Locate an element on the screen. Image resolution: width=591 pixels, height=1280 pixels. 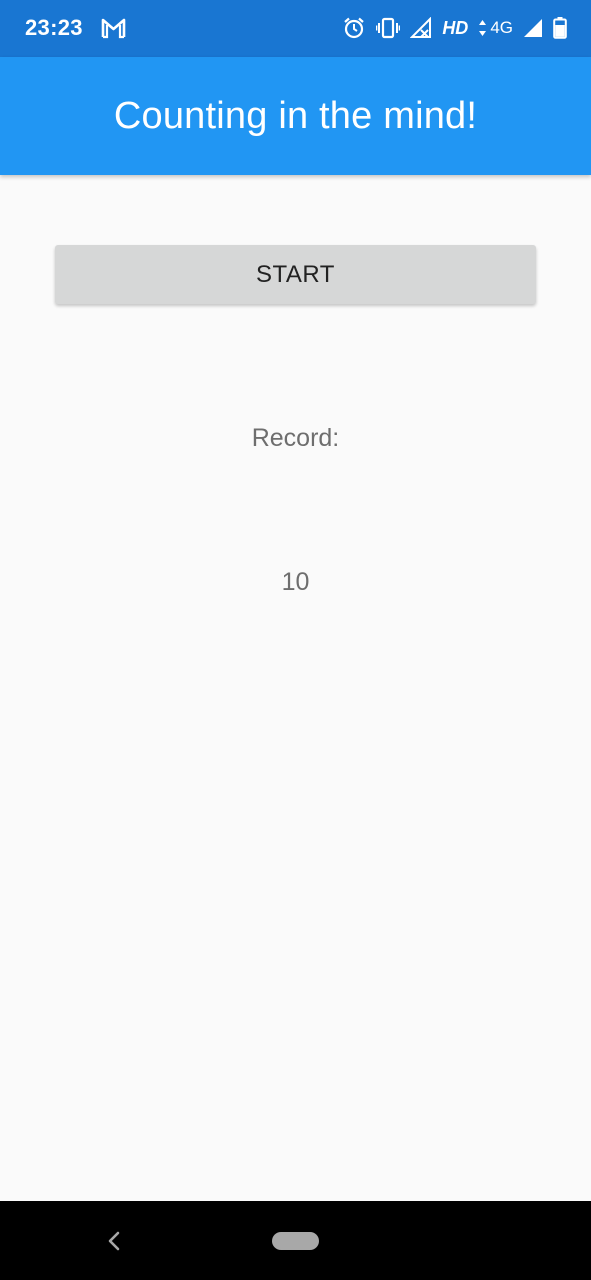
status-icons: HD 4G is located at coordinates (454, 28).